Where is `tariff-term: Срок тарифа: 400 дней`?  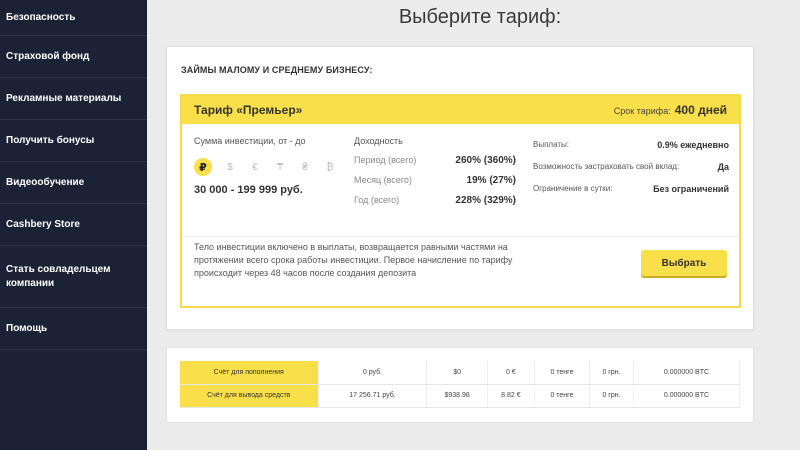
tariff-term: Срок тарифа: 400 дней is located at coordinates (670, 110).